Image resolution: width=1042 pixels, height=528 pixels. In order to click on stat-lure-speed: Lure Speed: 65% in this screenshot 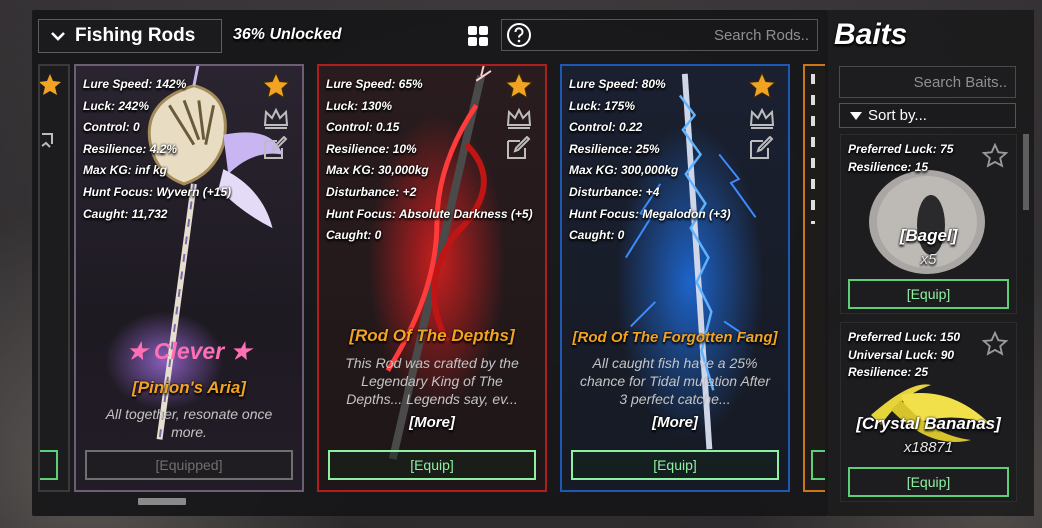, I will do `click(374, 84)`.